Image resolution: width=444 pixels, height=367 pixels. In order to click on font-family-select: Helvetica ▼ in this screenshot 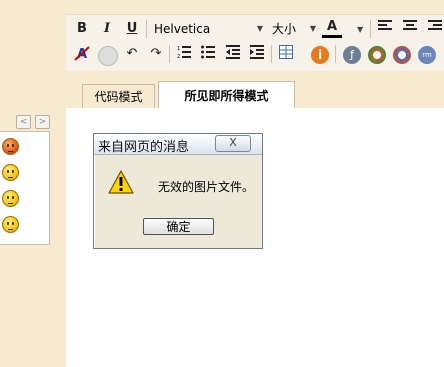, I will do `click(208, 29)`.